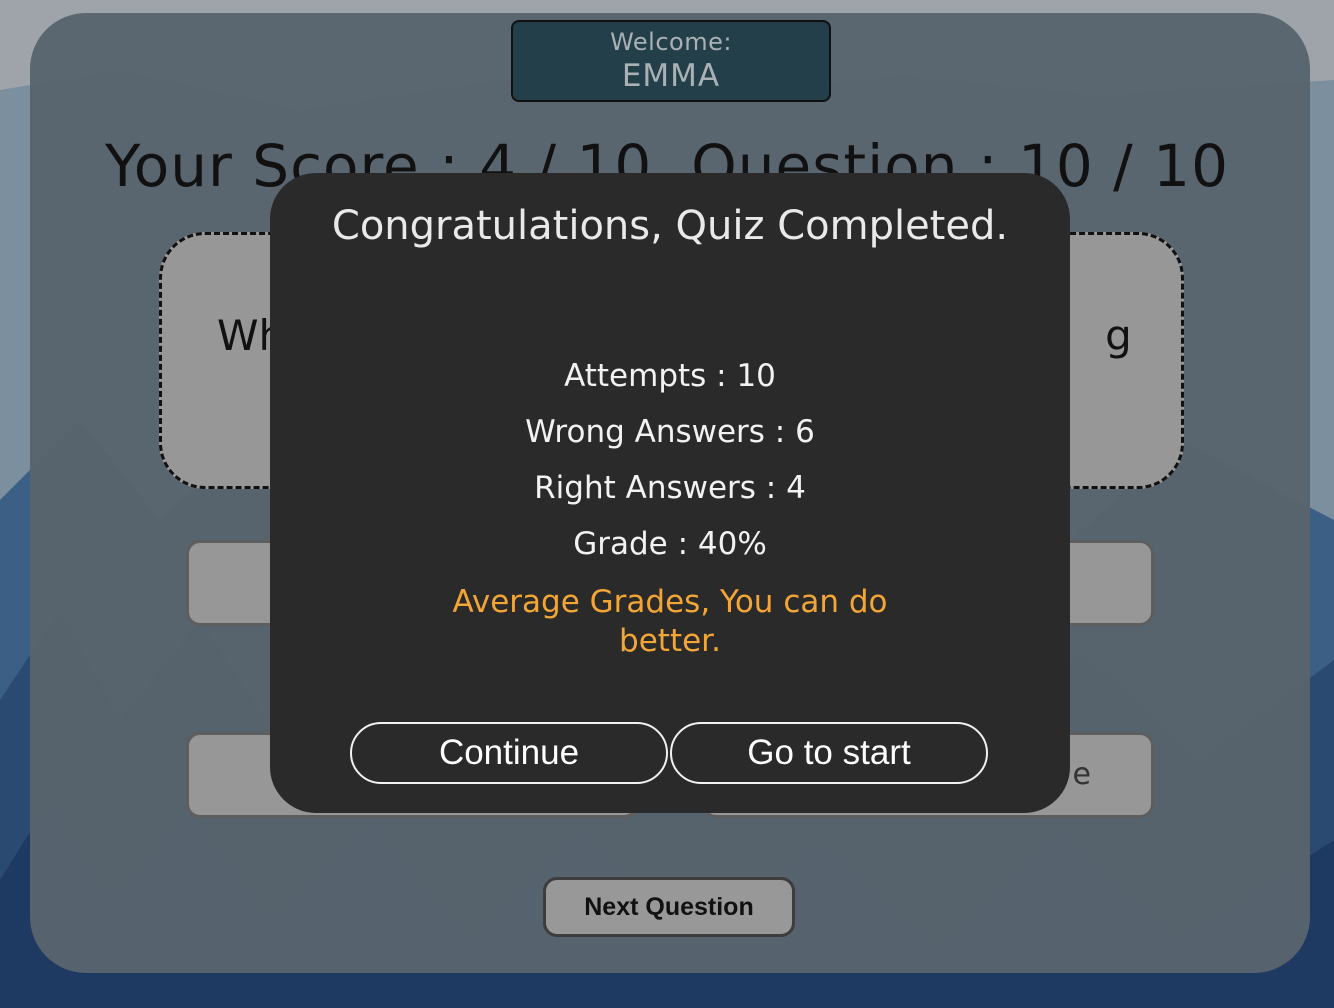 Image resolution: width=1334 pixels, height=1008 pixels. I want to click on grade-stat: Grade : 40%, so click(670, 544).